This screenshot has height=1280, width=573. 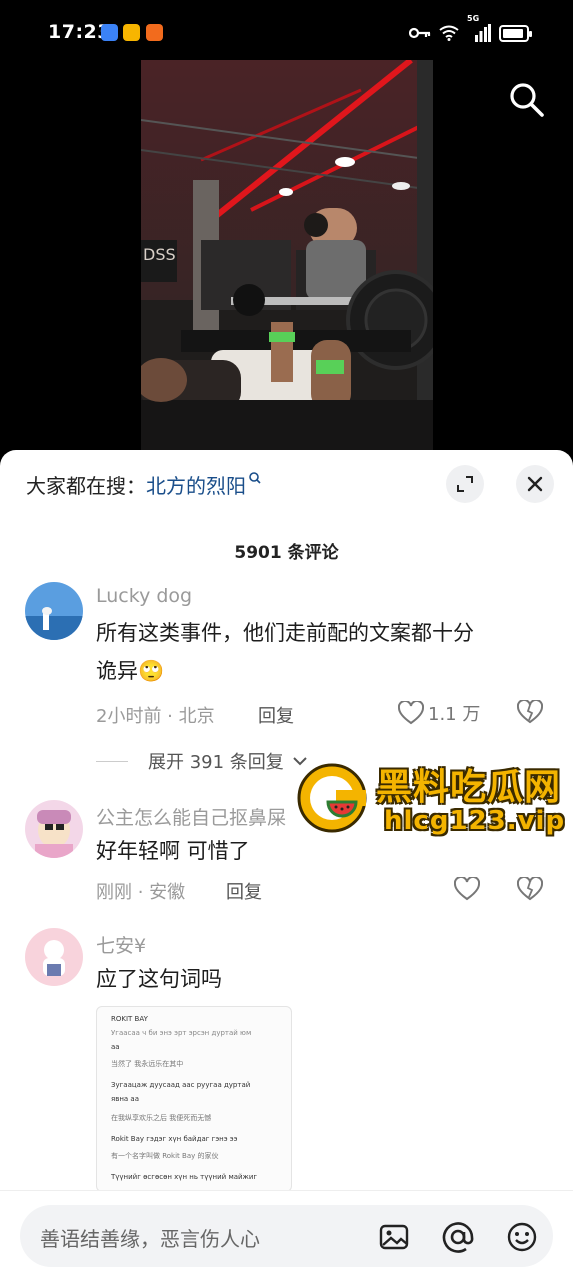 What do you see at coordinates (112, 761) in the screenshot?
I see `divider` at bounding box center [112, 761].